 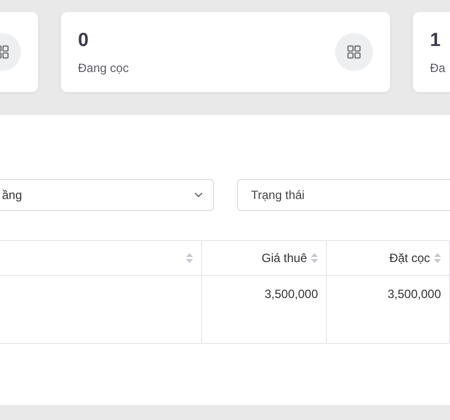 What do you see at coordinates (354, 52) in the screenshot?
I see `grid-icon` at bounding box center [354, 52].